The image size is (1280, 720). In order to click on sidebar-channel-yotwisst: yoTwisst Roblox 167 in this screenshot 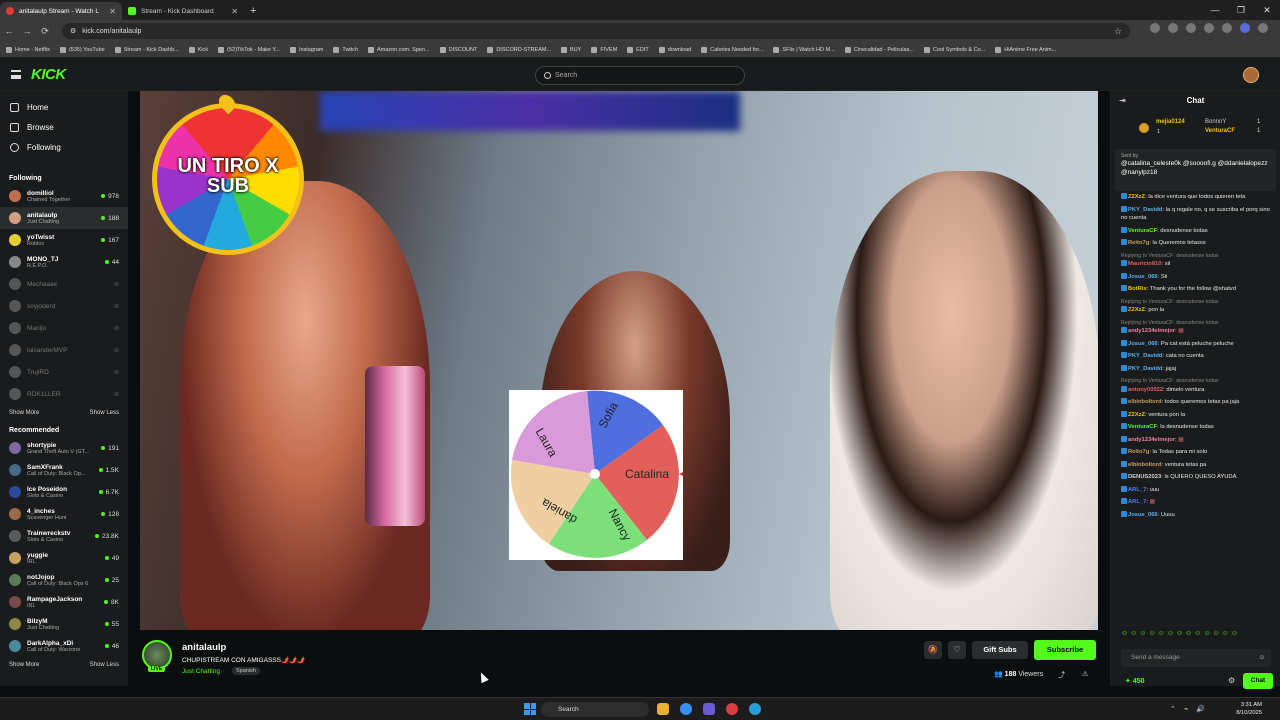, I will do `click(64, 240)`.